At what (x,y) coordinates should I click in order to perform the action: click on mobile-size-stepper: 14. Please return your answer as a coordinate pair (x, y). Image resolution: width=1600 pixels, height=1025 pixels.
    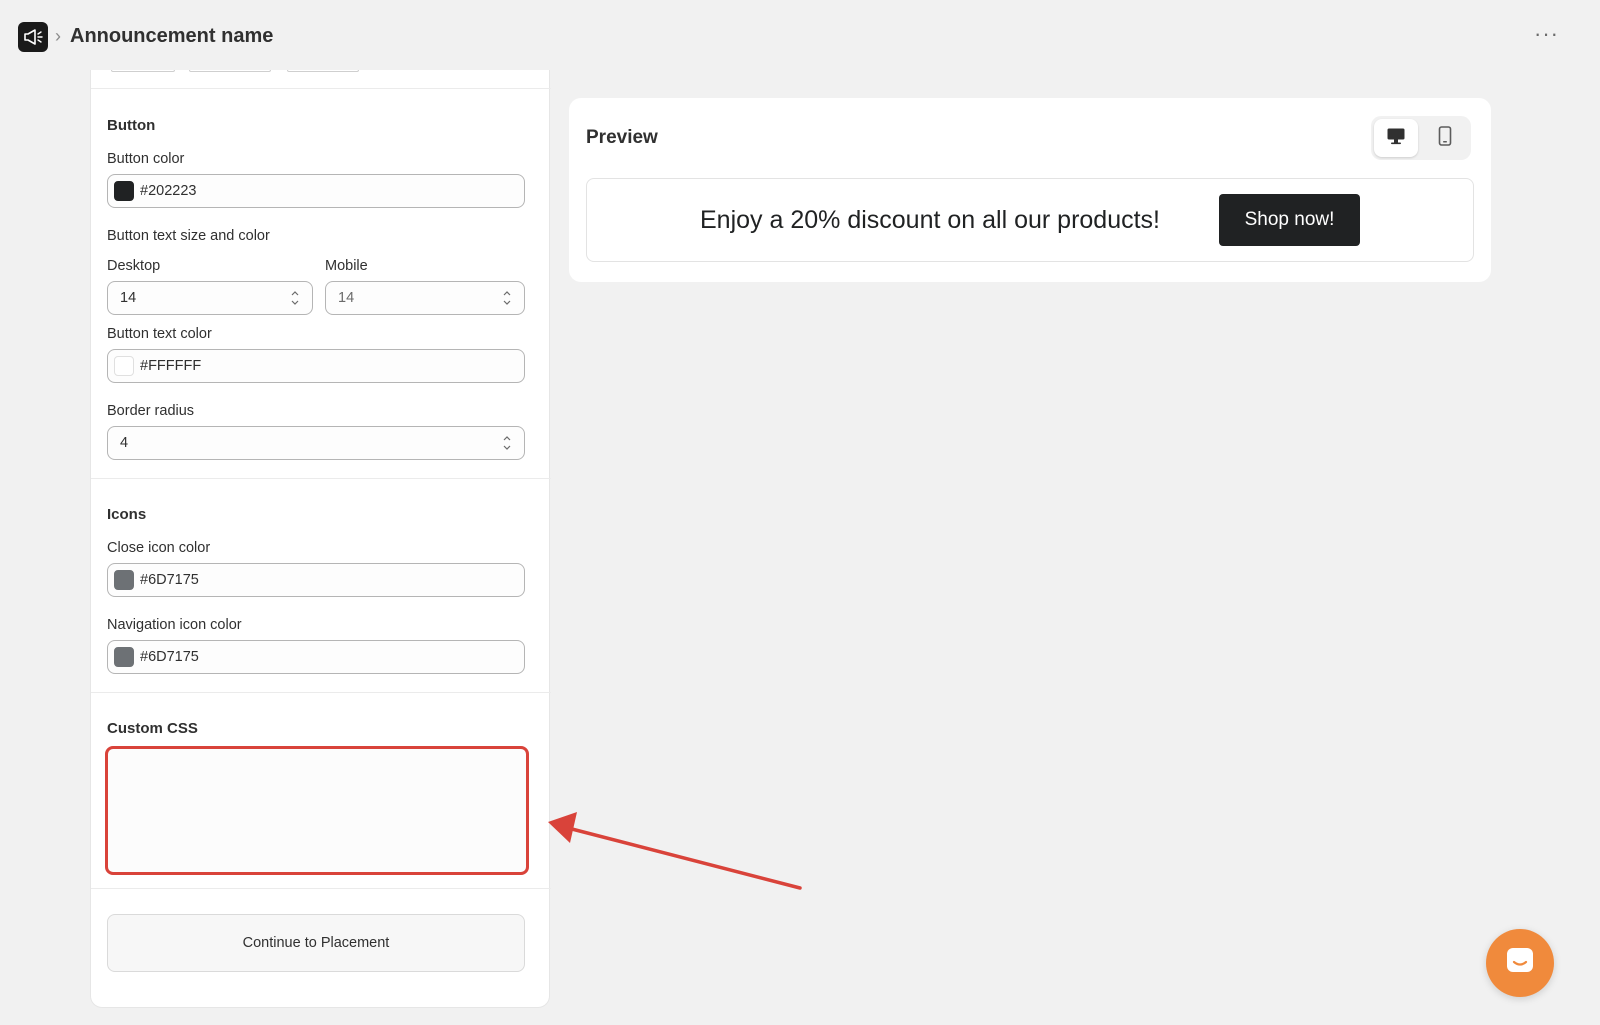
    Looking at the image, I should click on (425, 298).